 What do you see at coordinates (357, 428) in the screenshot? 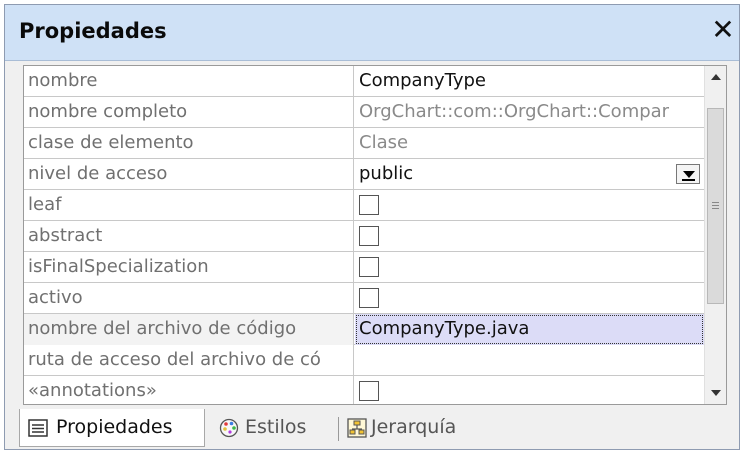
I see `hierarchy-icon` at bounding box center [357, 428].